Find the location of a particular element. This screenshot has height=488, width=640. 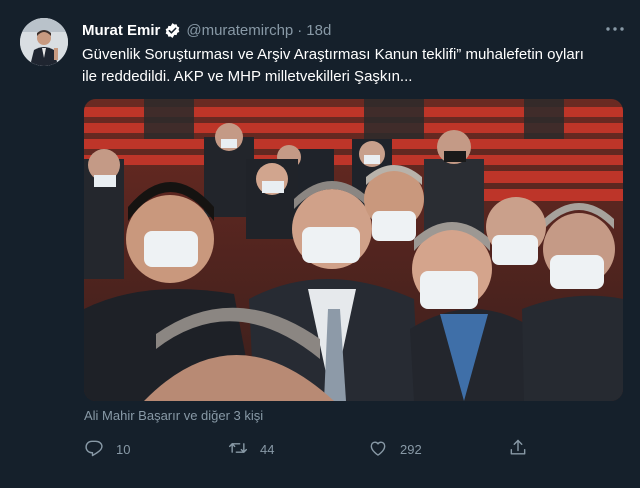

retweet-icon is located at coordinates (238, 449).